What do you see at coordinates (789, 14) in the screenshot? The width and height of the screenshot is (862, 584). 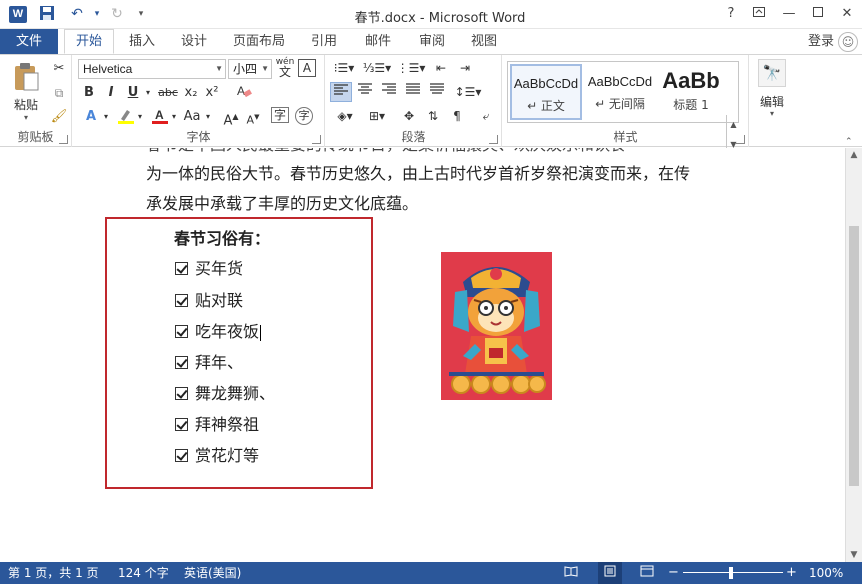 I see `minimize-button: —` at bounding box center [789, 14].